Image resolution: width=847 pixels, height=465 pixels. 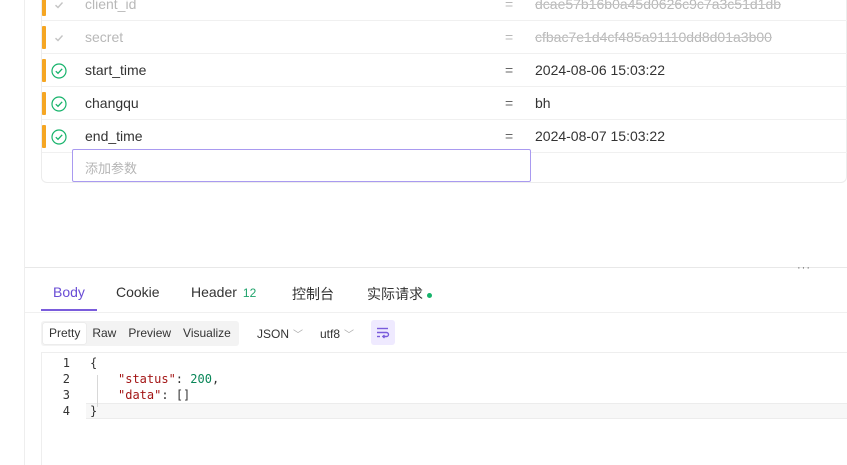 I want to click on param-key: secret, so click(x=104, y=37).